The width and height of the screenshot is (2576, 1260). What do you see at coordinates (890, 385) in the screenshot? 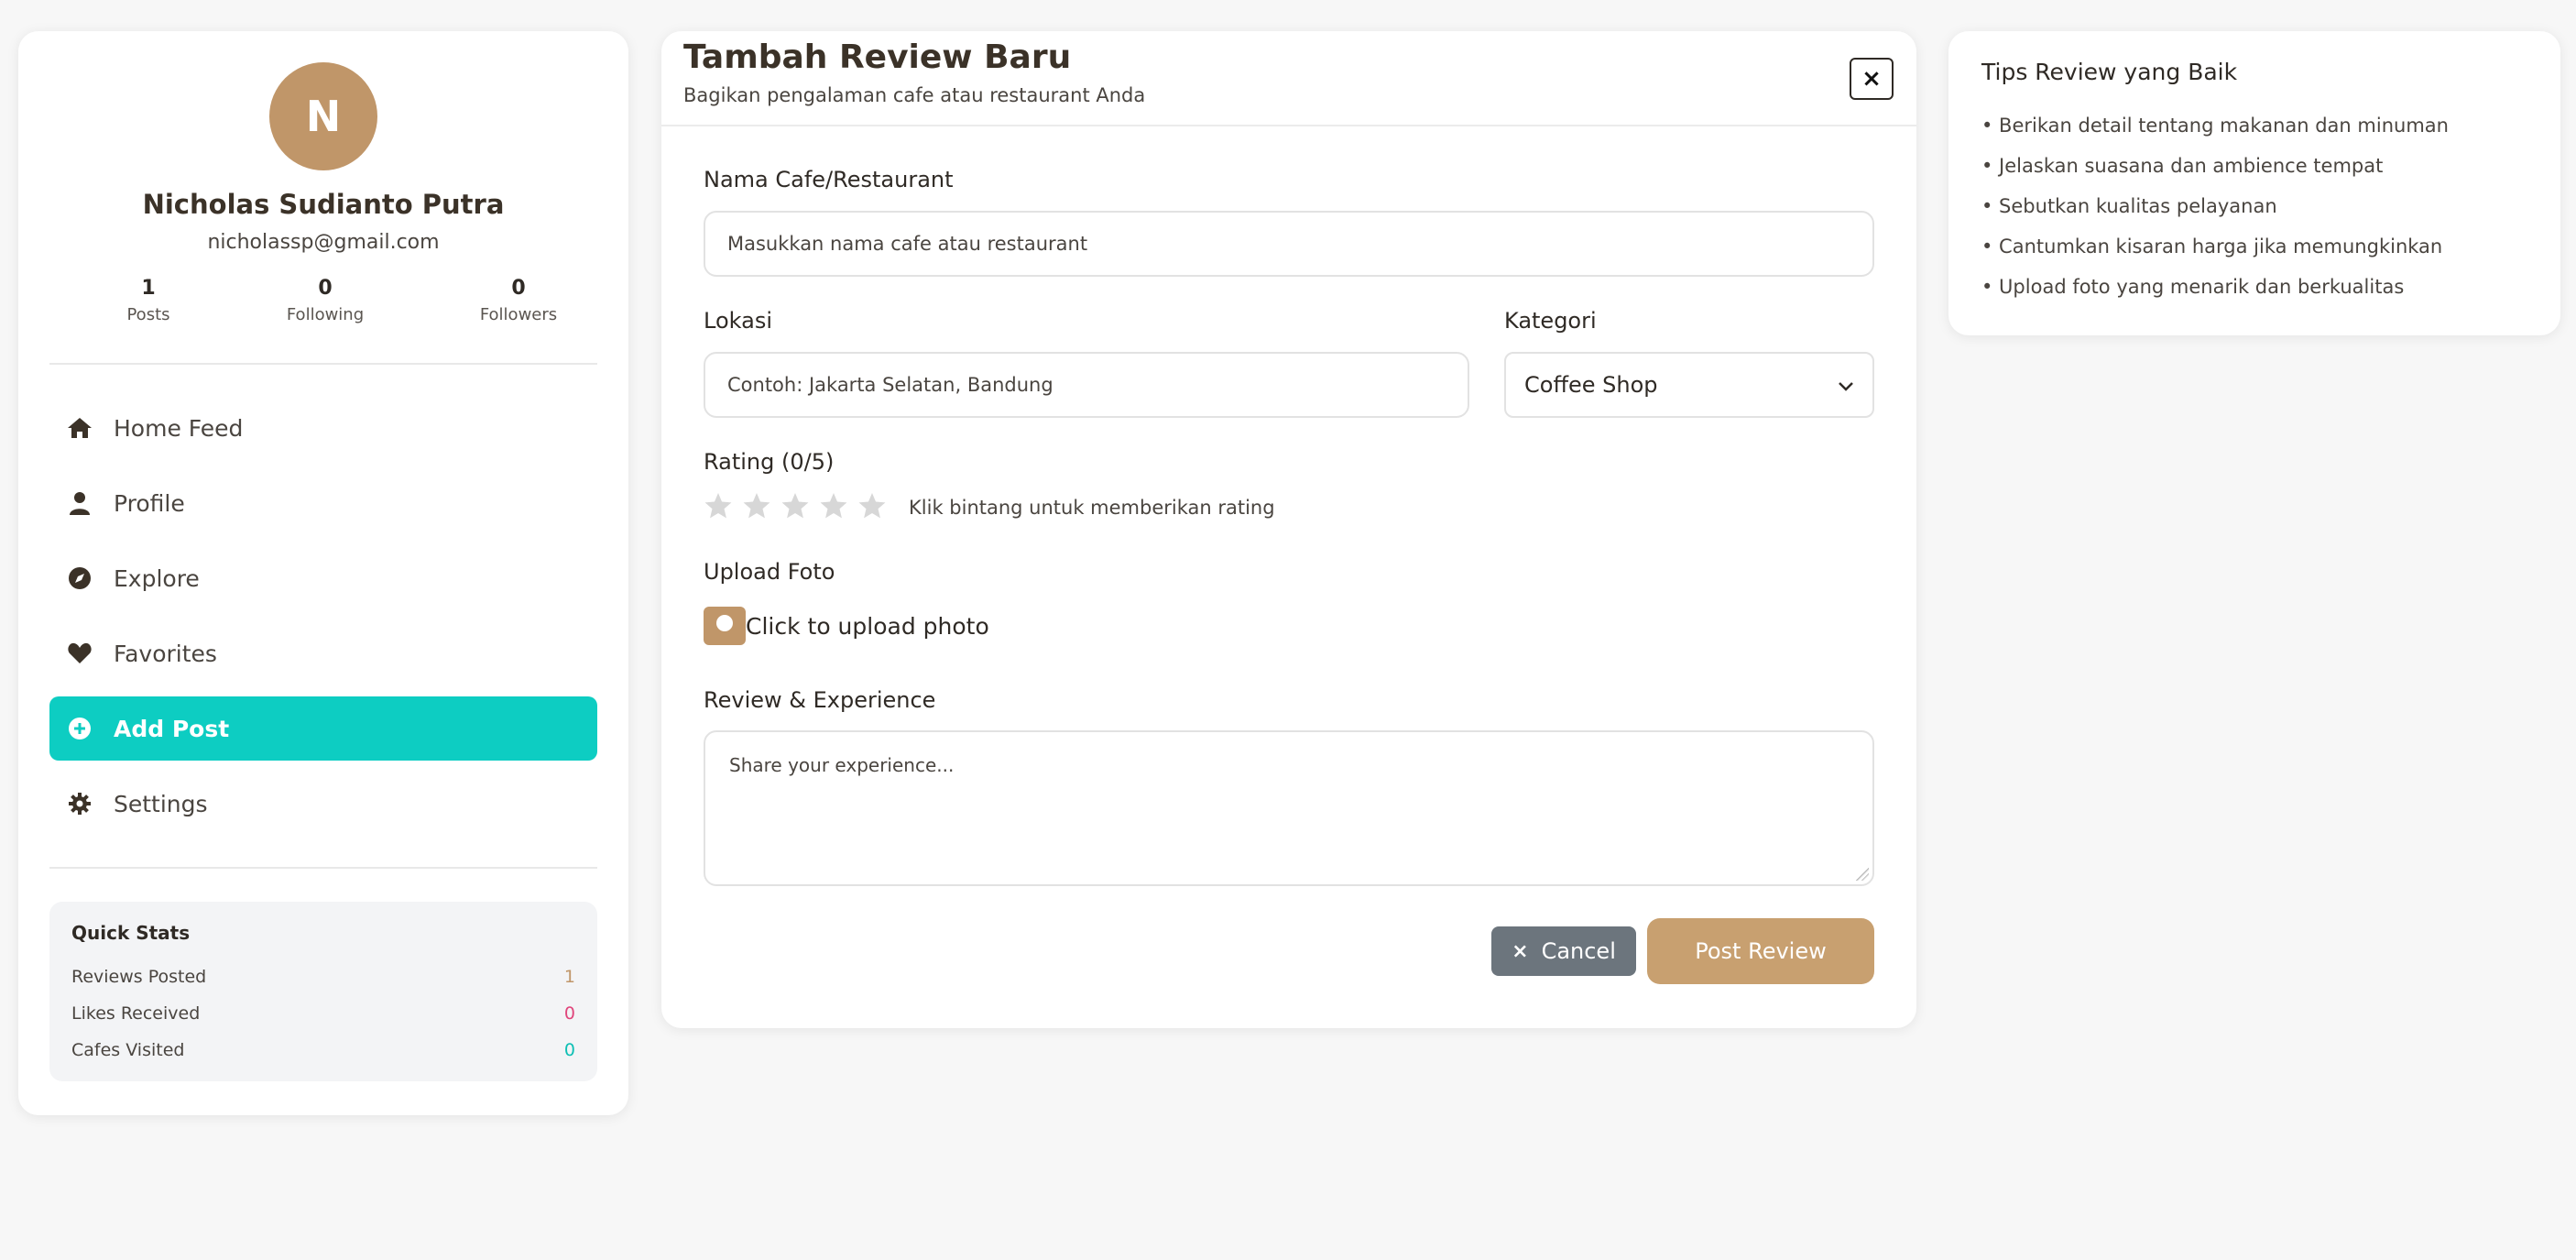
I see `location-input-placeholder: Contoh: Jakarta Selatan, Bandung` at bounding box center [890, 385].